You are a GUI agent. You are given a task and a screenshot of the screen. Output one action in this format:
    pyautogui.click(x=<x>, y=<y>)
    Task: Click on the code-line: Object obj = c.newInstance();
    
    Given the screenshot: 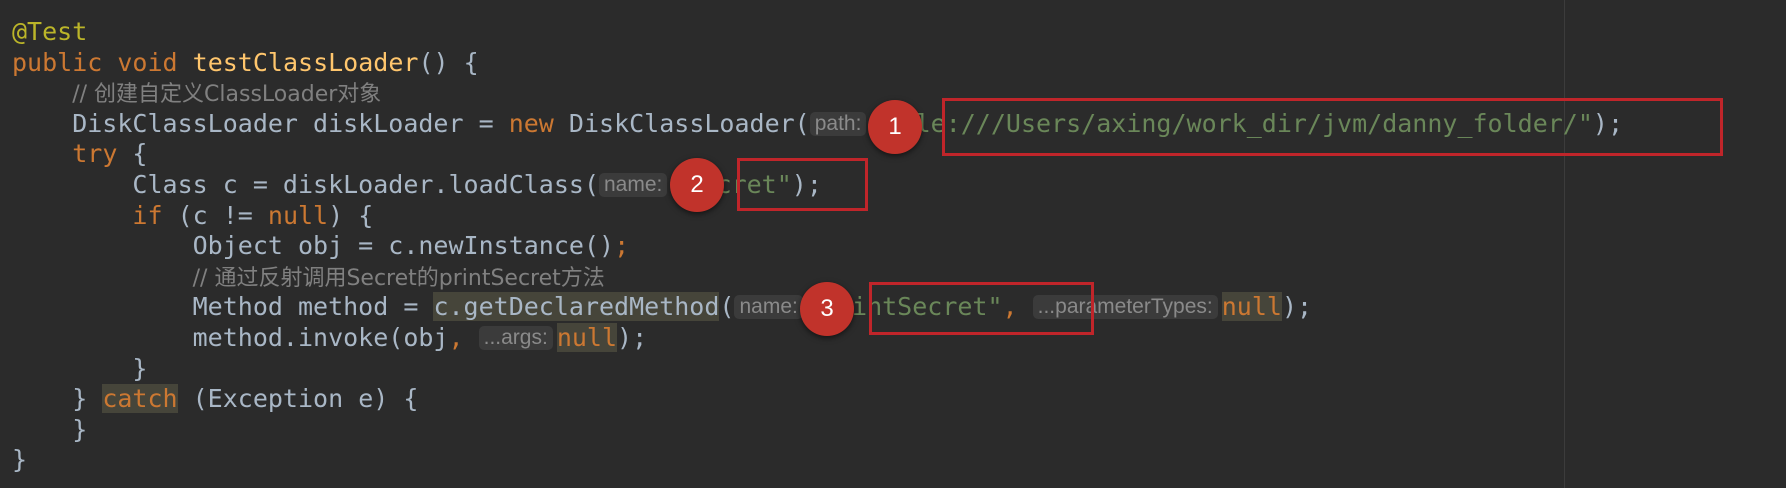 What is the action you would take?
    pyautogui.click(x=817, y=246)
    